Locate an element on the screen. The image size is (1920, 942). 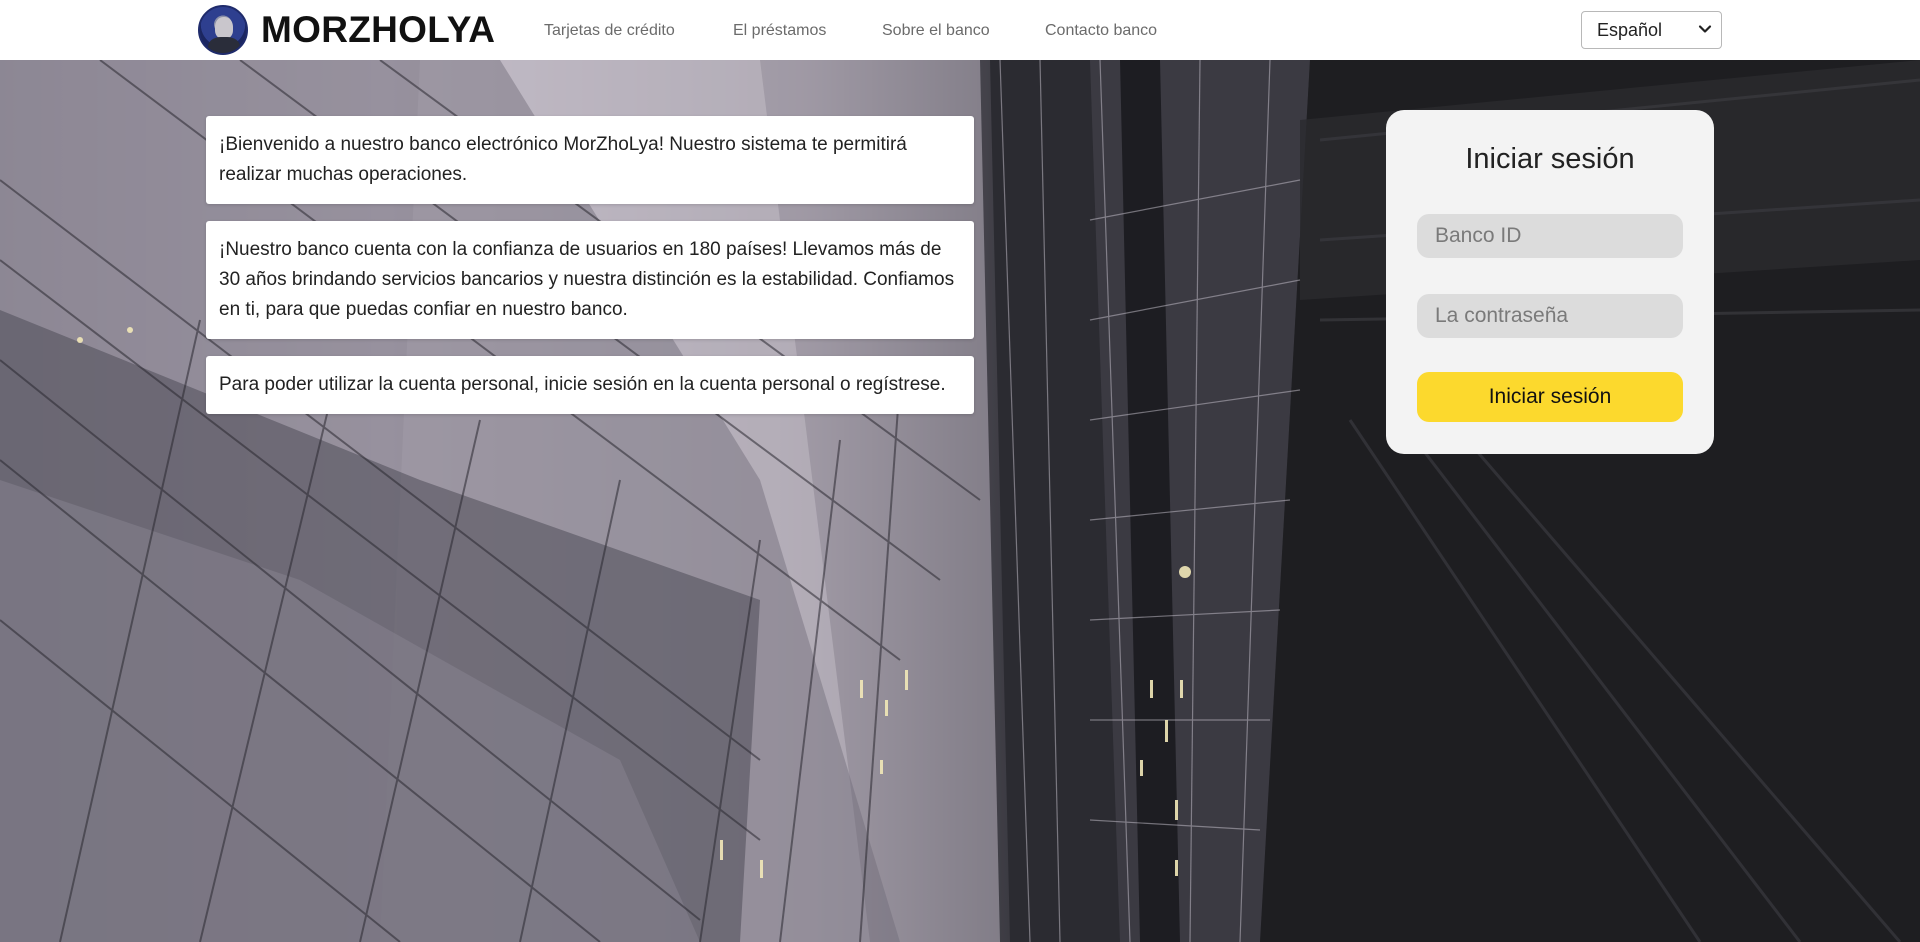
avatar-face is located at coordinates (224, 28).